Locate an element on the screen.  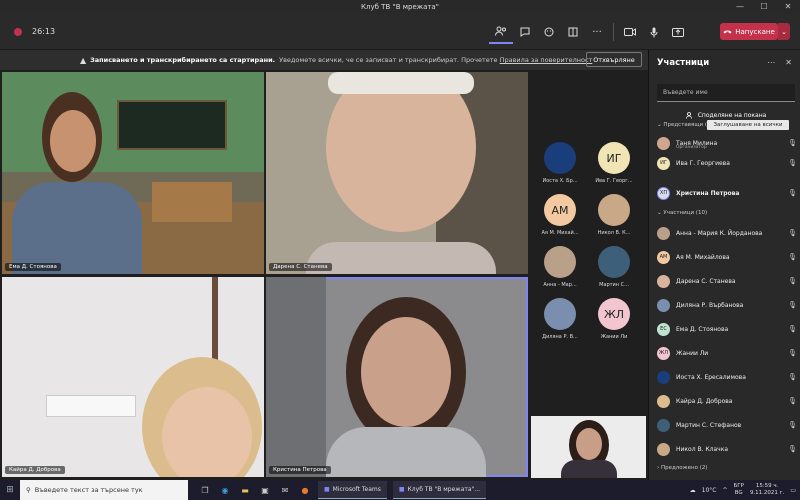
video-tile: Дарена С. Станева is located at coordinates (397, 173).